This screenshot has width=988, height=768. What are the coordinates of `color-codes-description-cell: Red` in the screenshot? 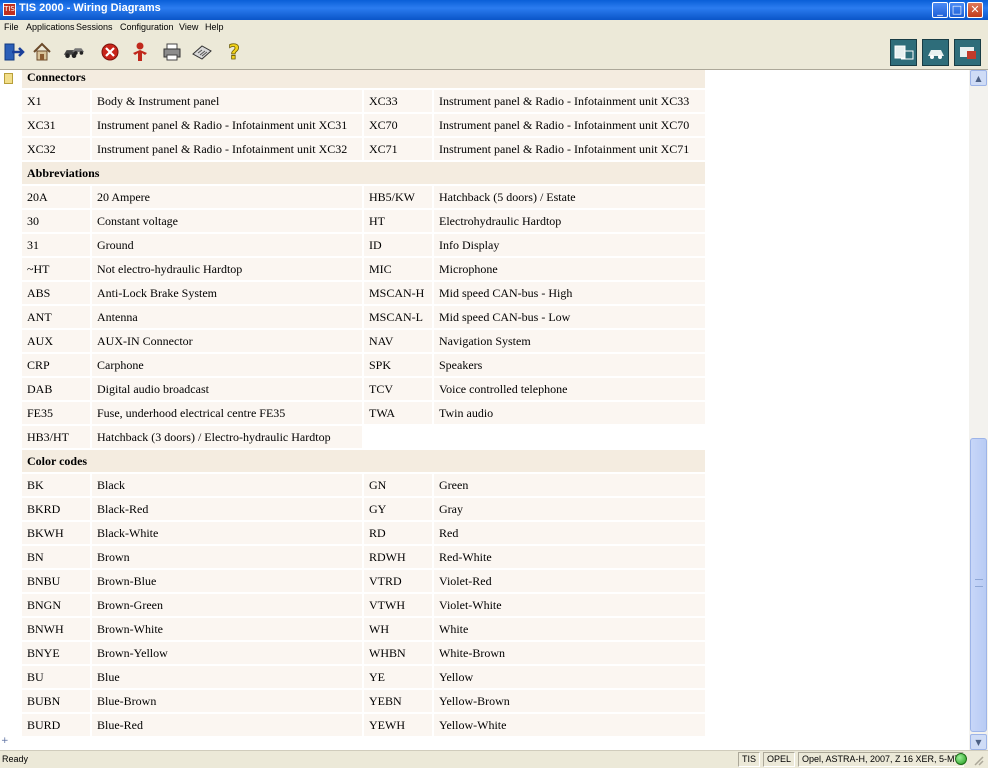 It's located at (569, 533).